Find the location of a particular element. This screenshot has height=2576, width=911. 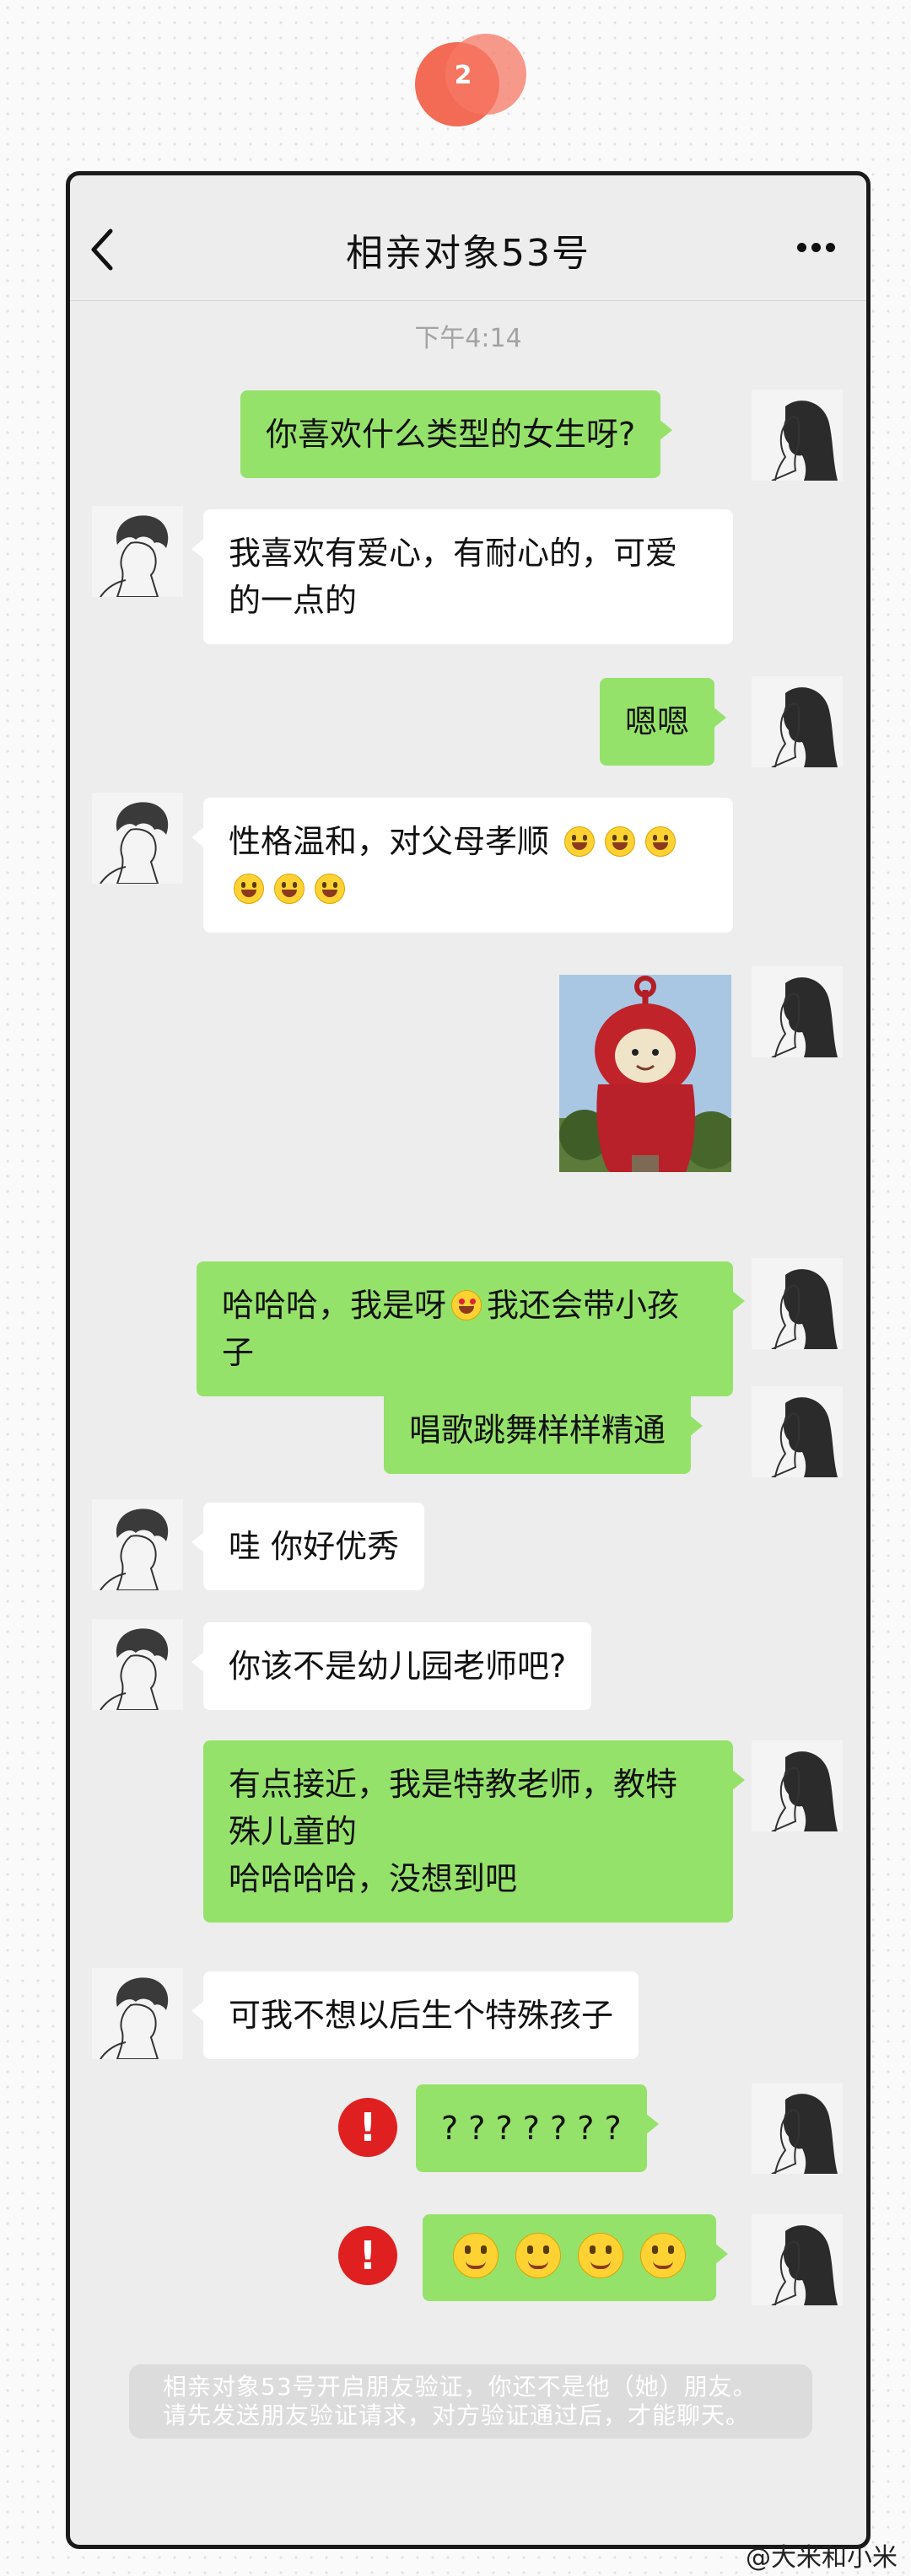

message-text: 性格温和，对父母孝顺 is located at coordinates (389, 841).